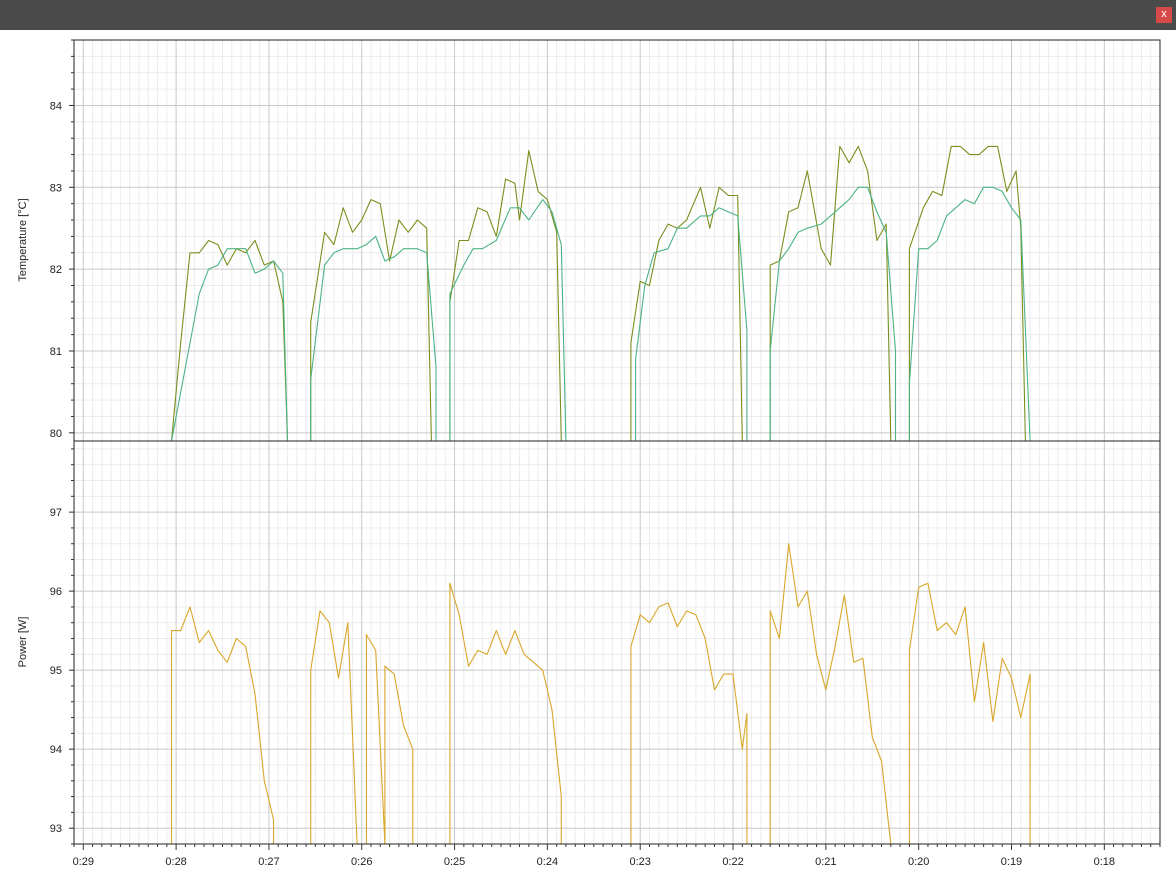 The image size is (1176, 881). What do you see at coordinates (56, 829) in the screenshot?
I see `y-tick-label: 93` at bounding box center [56, 829].